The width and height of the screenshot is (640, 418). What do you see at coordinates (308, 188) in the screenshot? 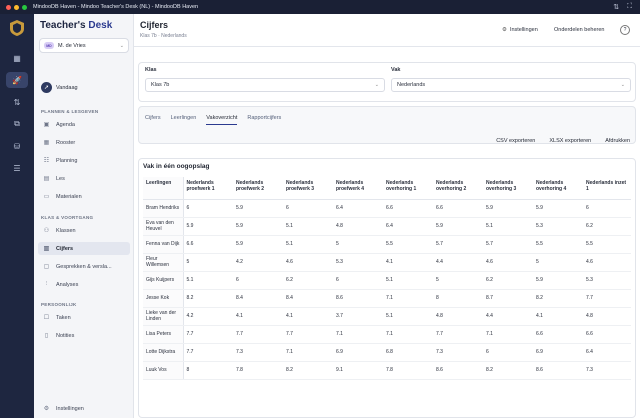
I see `column-header: Nederlands proefwerk 3` at bounding box center [308, 188].